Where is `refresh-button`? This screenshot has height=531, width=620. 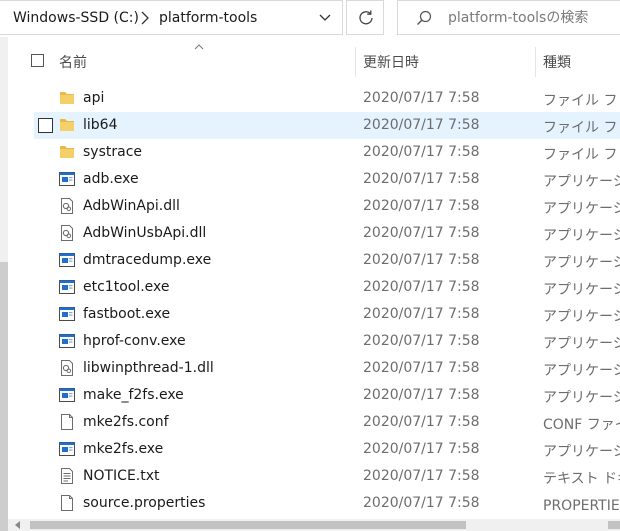 refresh-button is located at coordinates (365, 17).